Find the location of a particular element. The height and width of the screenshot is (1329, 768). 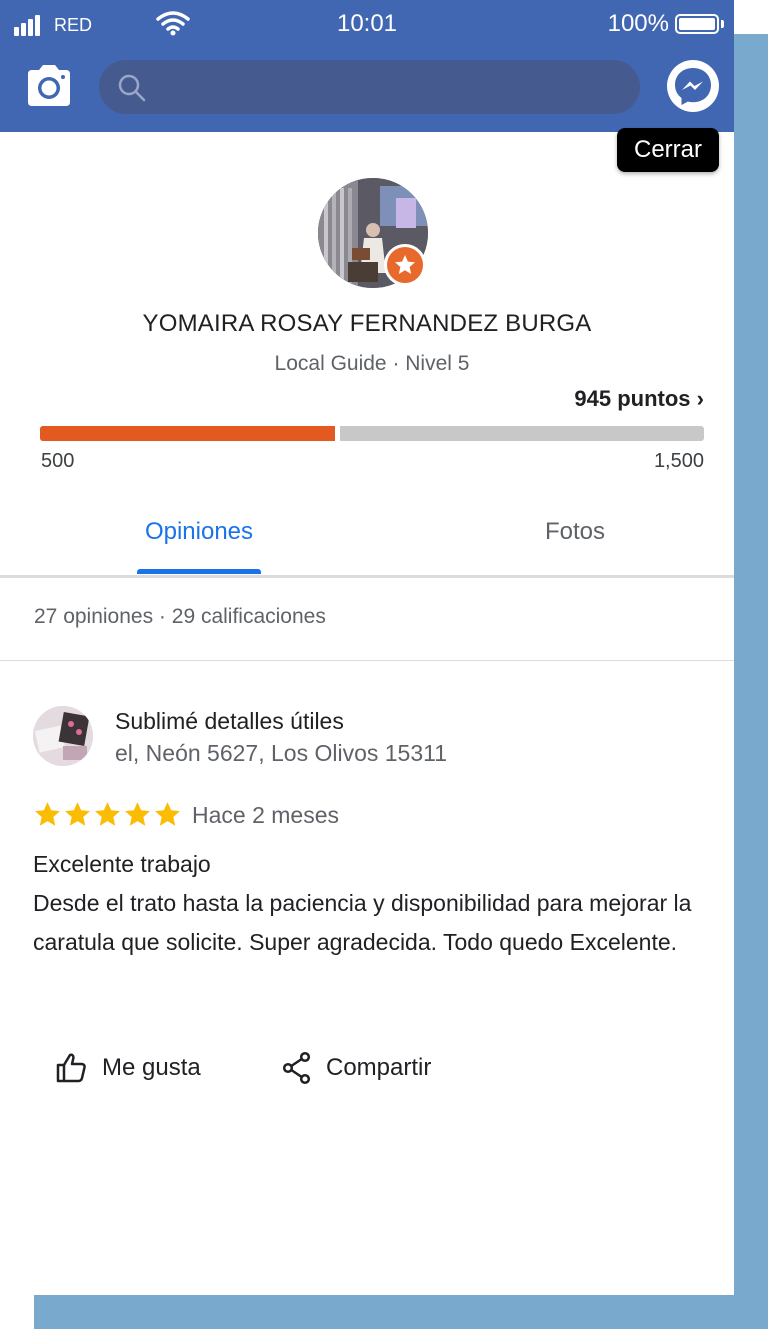

share-button: Compartir is located at coordinates (356, 1068).